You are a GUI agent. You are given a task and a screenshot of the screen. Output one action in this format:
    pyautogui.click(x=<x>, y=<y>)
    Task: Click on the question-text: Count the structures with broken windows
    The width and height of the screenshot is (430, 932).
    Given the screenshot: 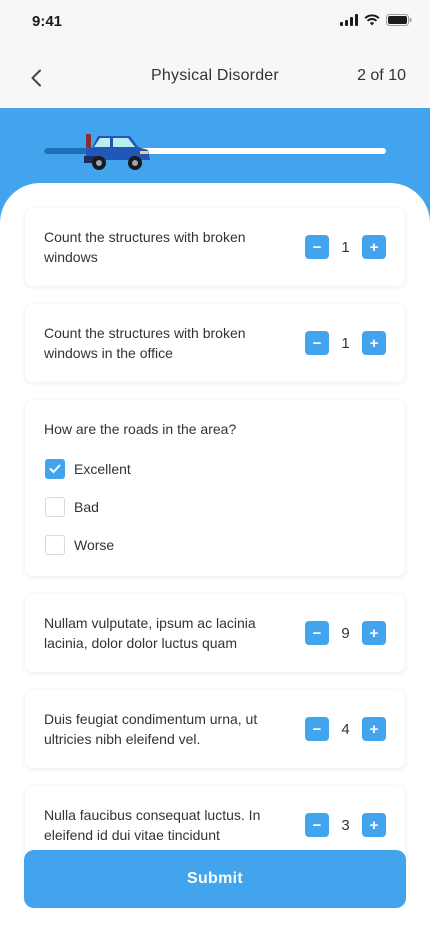 What is the action you would take?
    pyautogui.click(x=145, y=247)
    